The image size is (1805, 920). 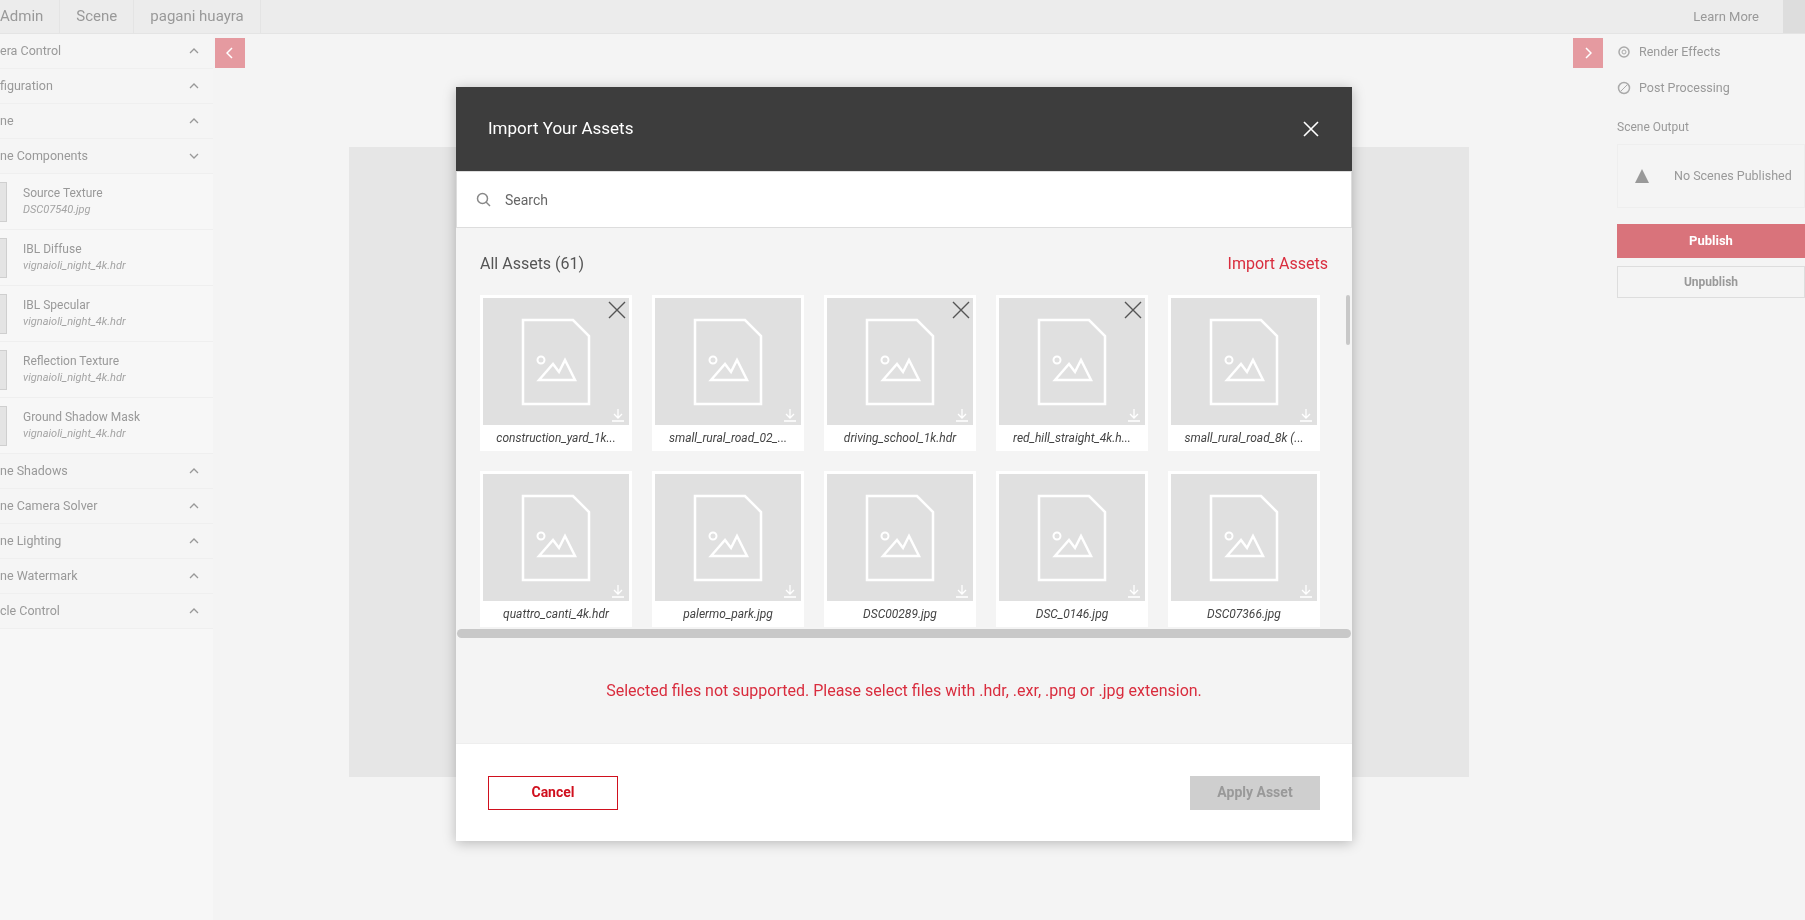 What do you see at coordinates (53, 250) in the screenshot?
I see `component-label: IBL Diffuse` at bounding box center [53, 250].